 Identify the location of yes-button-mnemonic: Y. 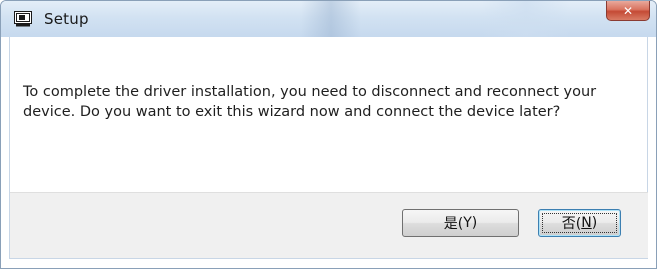
(467, 223).